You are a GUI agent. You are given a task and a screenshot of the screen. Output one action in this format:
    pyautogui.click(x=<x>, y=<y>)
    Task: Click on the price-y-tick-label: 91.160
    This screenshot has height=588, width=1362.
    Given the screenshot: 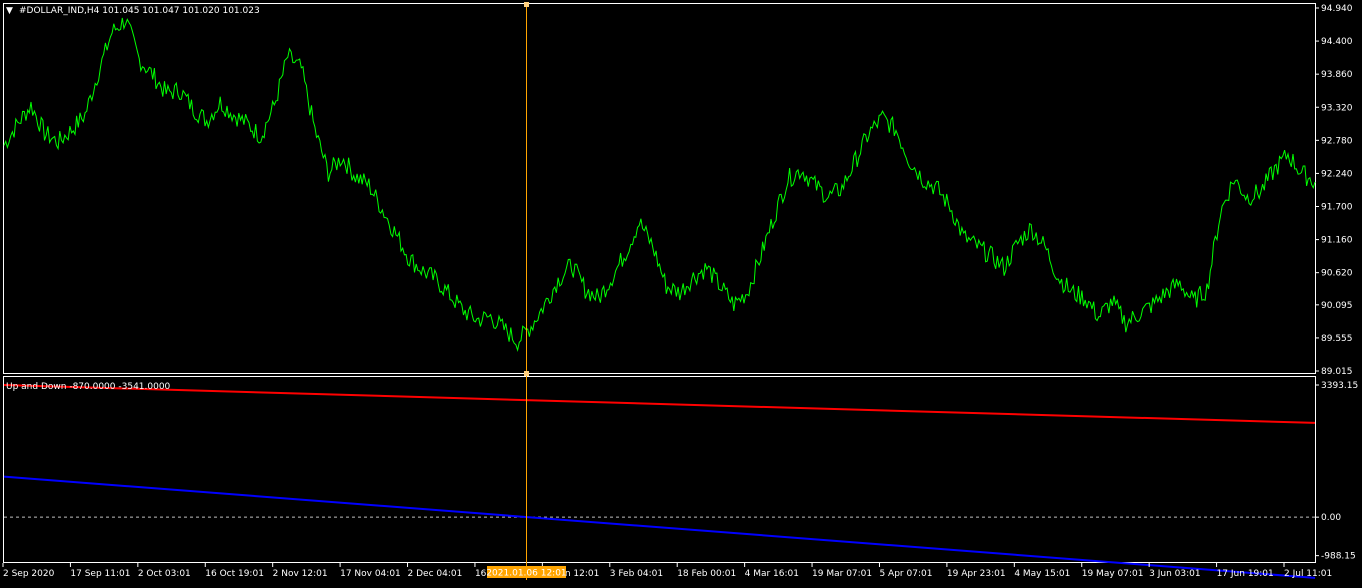 What is the action you would take?
    pyautogui.click(x=1337, y=241)
    